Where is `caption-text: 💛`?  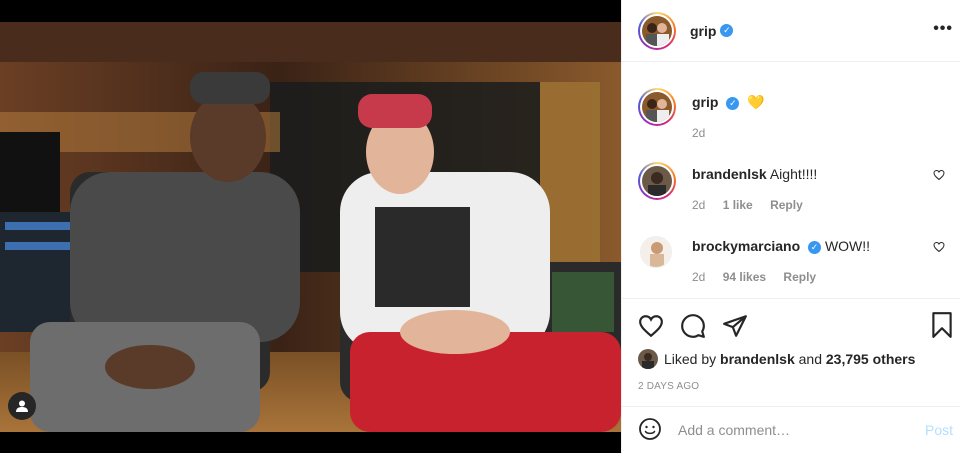 caption-text: 💛 is located at coordinates (756, 102).